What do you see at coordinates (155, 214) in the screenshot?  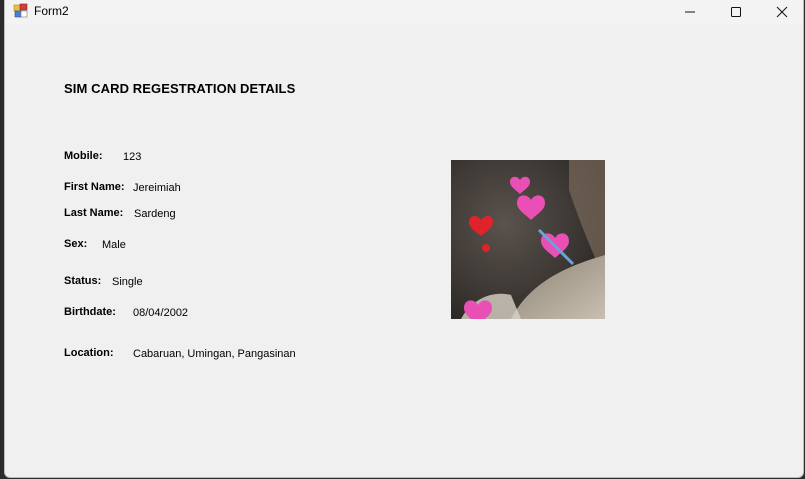 I see `last-name-value: Sardeng` at bounding box center [155, 214].